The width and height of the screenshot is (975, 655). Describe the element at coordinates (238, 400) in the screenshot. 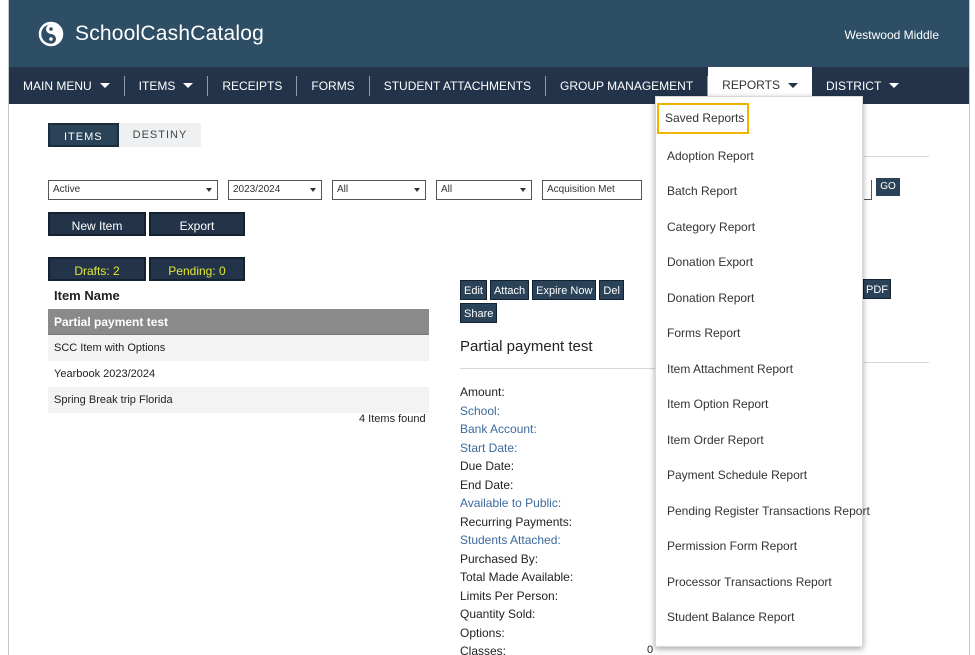

I see `list-item: Spring Break trip Florida` at that location.